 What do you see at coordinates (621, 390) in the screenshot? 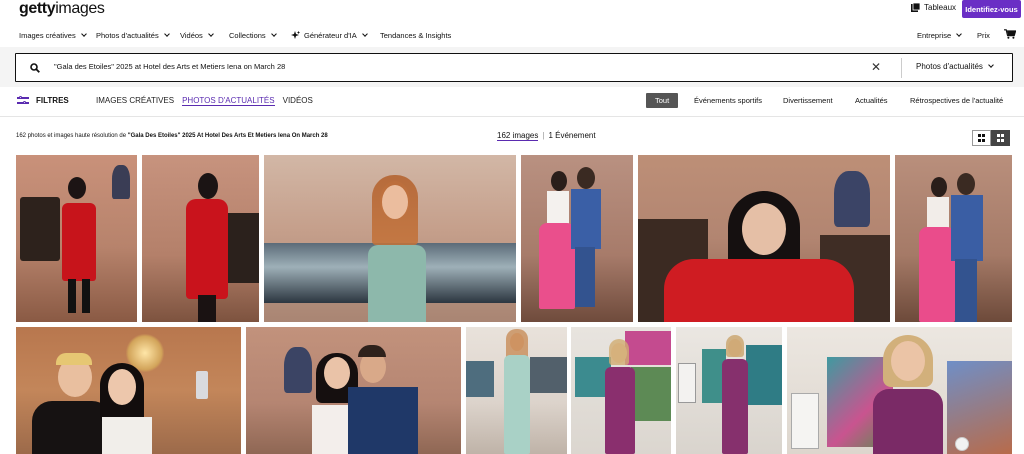
I see `photo-woman-purple-dress-art` at bounding box center [621, 390].